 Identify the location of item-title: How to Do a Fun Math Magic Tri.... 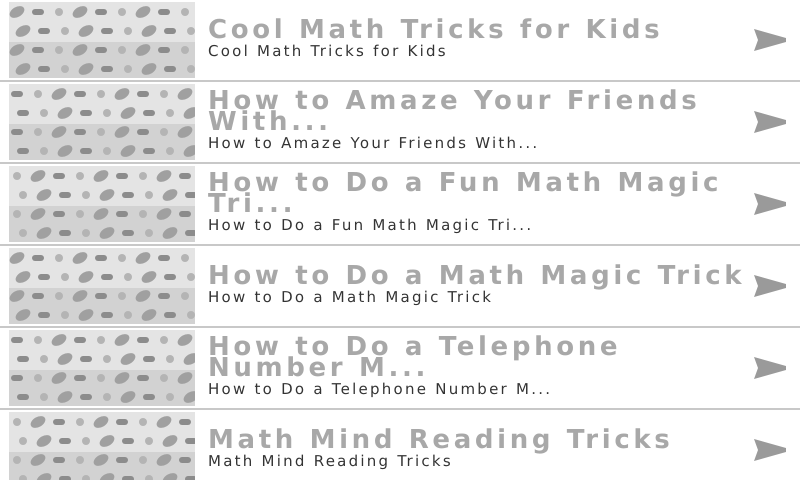
(466, 194).